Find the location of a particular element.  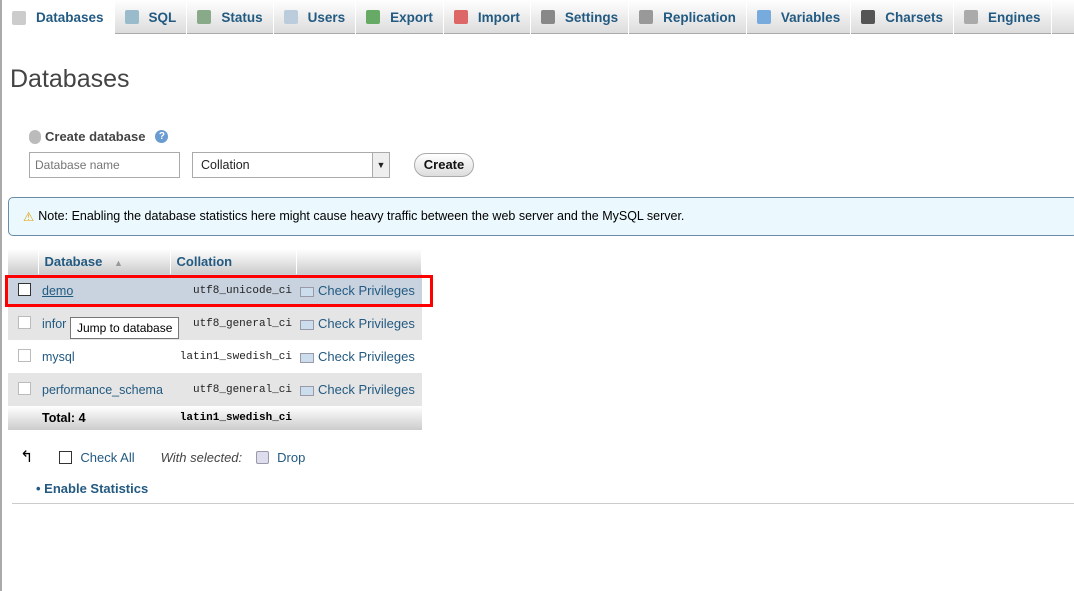

tab-label: Status is located at coordinates (242, 17).